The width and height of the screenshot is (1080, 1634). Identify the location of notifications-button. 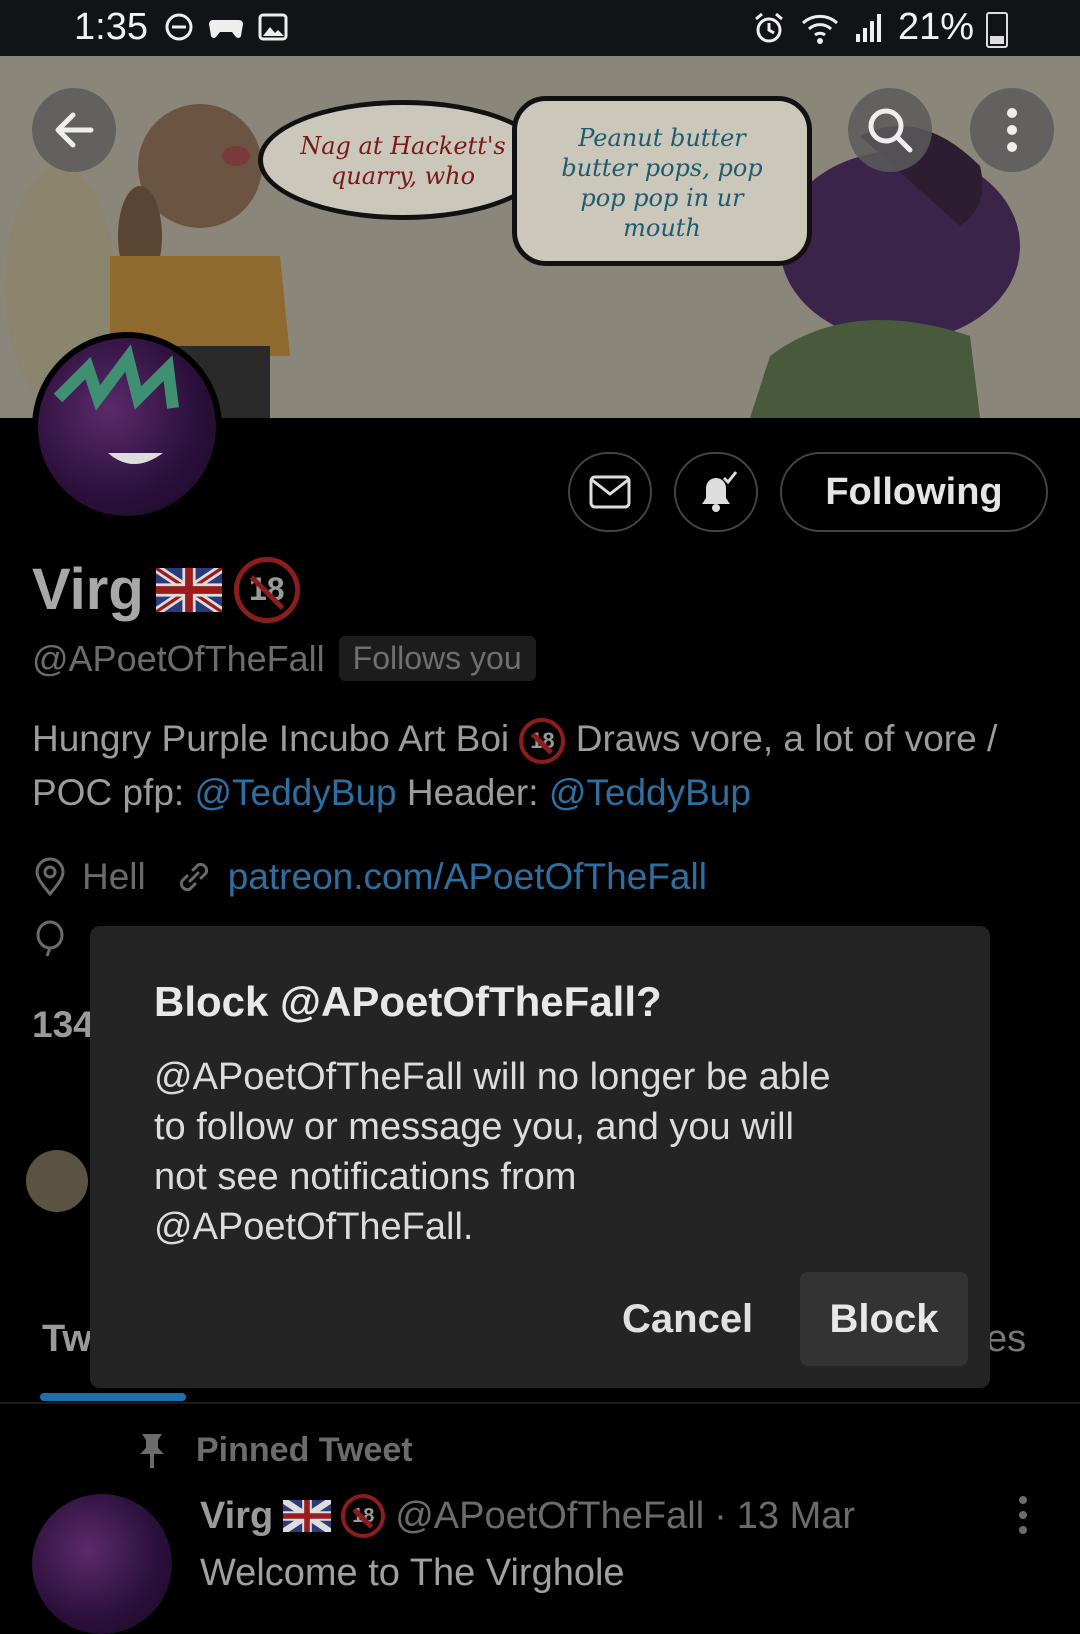
(716, 492).